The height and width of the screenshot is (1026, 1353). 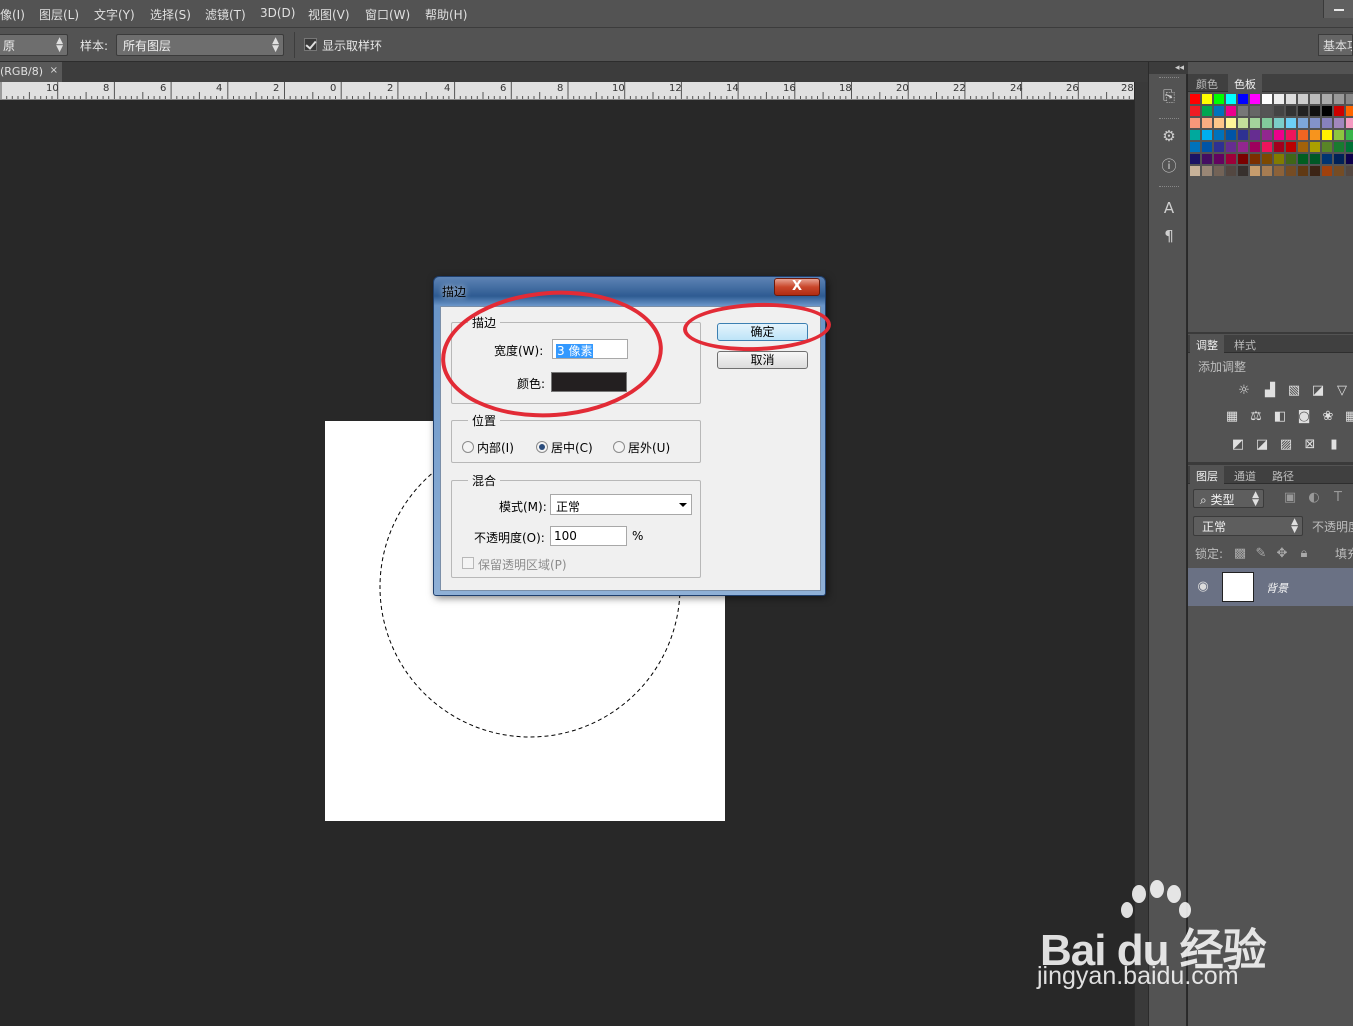 What do you see at coordinates (1335, 45) in the screenshot?
I see `workspace-switcher: 基本功` at bounding box center [1335, 45].